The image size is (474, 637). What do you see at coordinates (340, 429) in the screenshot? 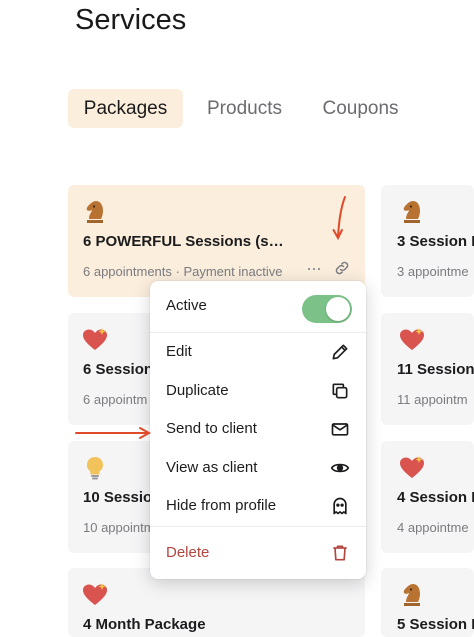
I see `envelope-icon` at bounding box center [340, 429].